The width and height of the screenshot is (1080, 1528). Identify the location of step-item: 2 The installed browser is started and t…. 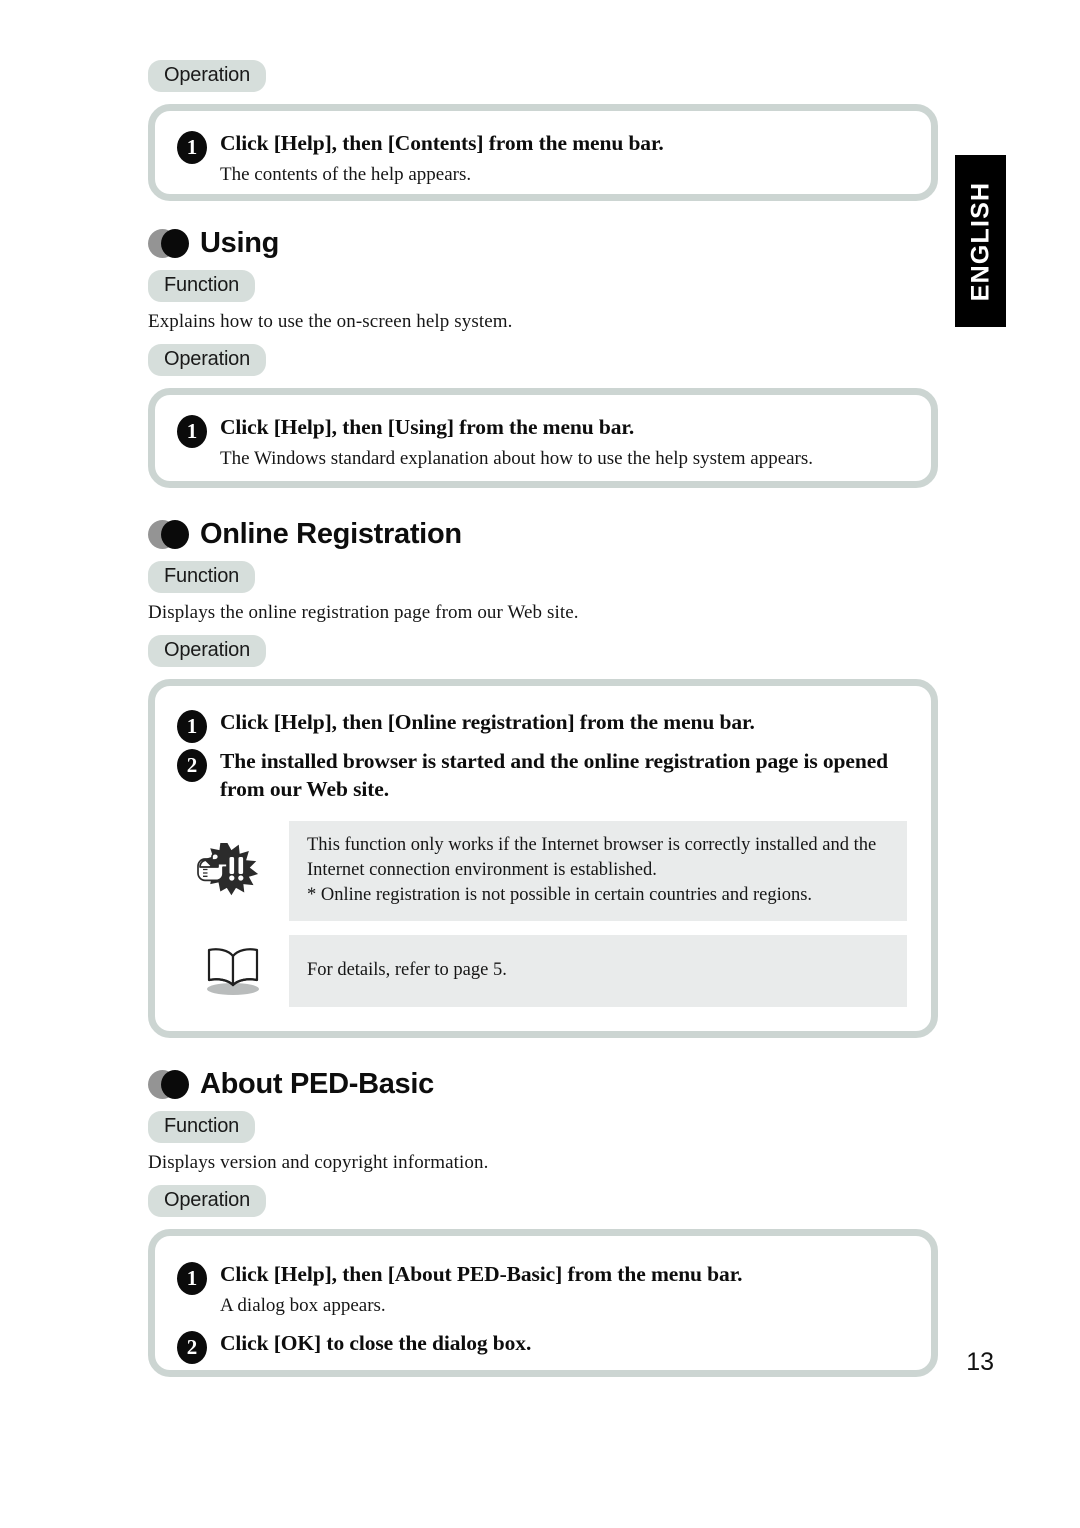
(542, 775).